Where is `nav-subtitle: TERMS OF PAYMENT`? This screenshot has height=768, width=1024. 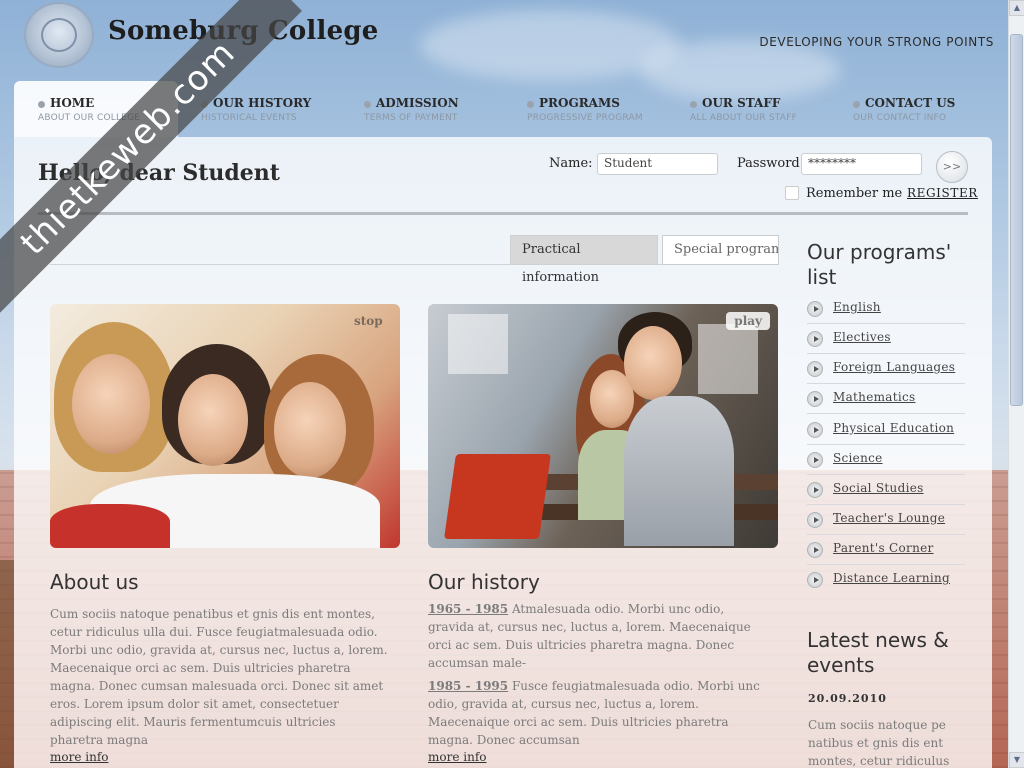 nav-subtitle: TERMS OF PAYMENT is located at coordinates (411, 118).